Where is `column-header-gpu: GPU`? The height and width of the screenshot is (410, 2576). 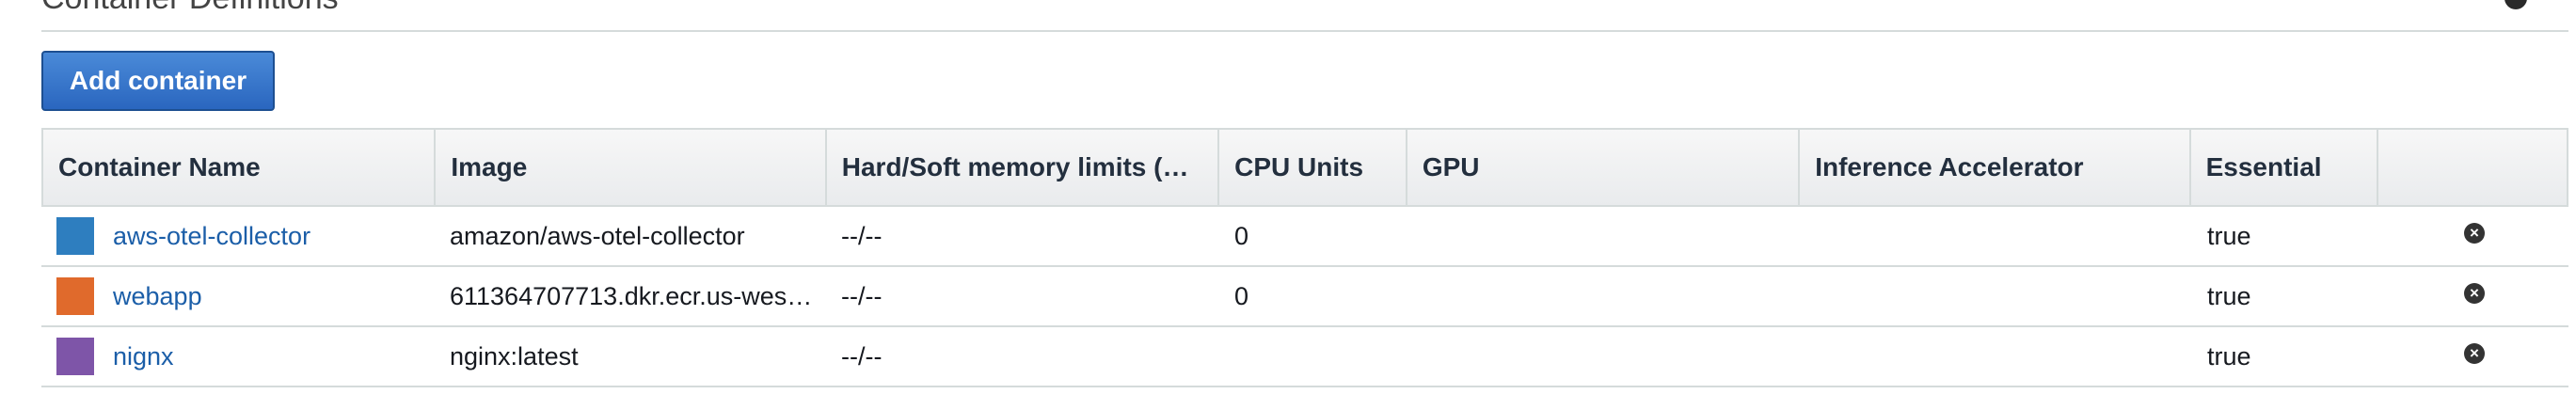 column-header-gpu: GPU is located at coordinates (1604, 167).